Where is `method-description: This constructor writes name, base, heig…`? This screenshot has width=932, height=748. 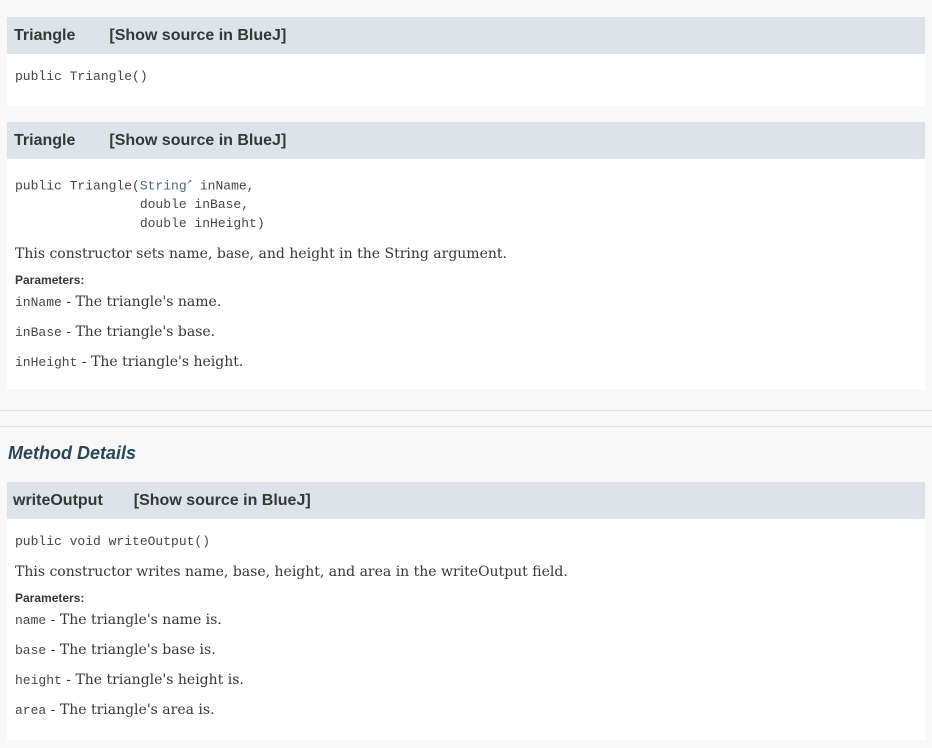
method-description: This constructor writes name, base, heig… is located at coordinates (291, 572).